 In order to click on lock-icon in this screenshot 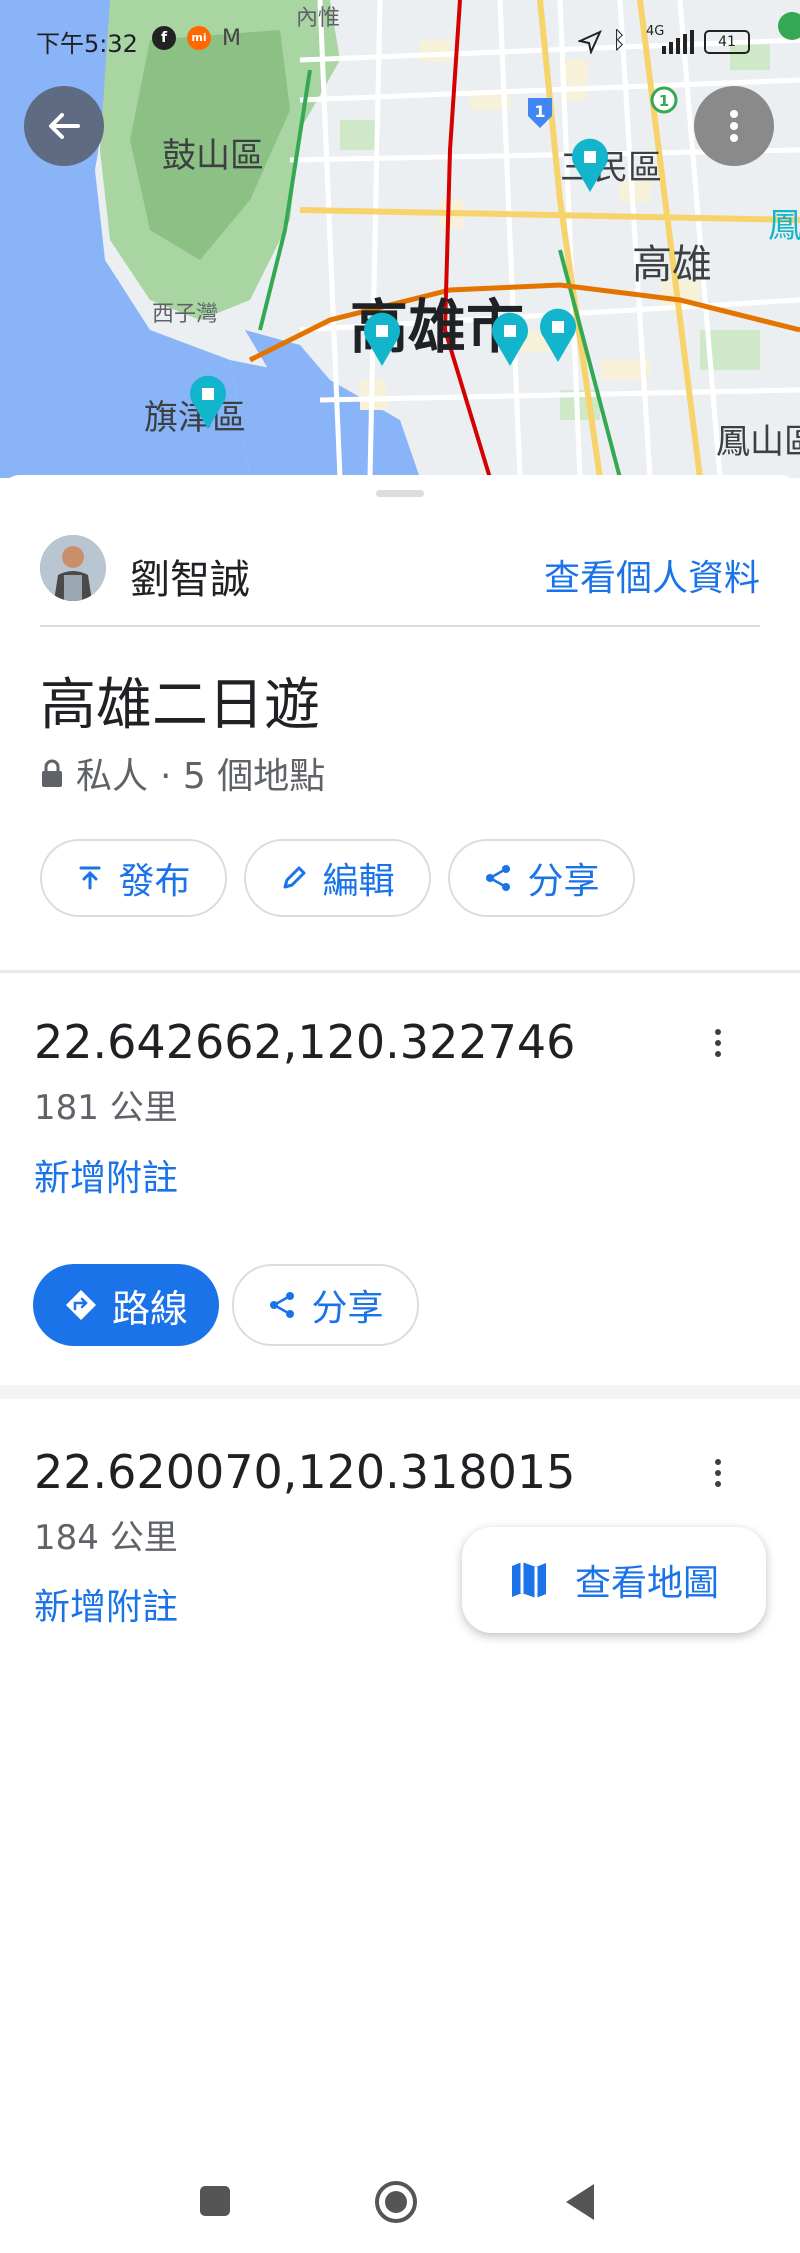, I will do `click(52, 773)`.